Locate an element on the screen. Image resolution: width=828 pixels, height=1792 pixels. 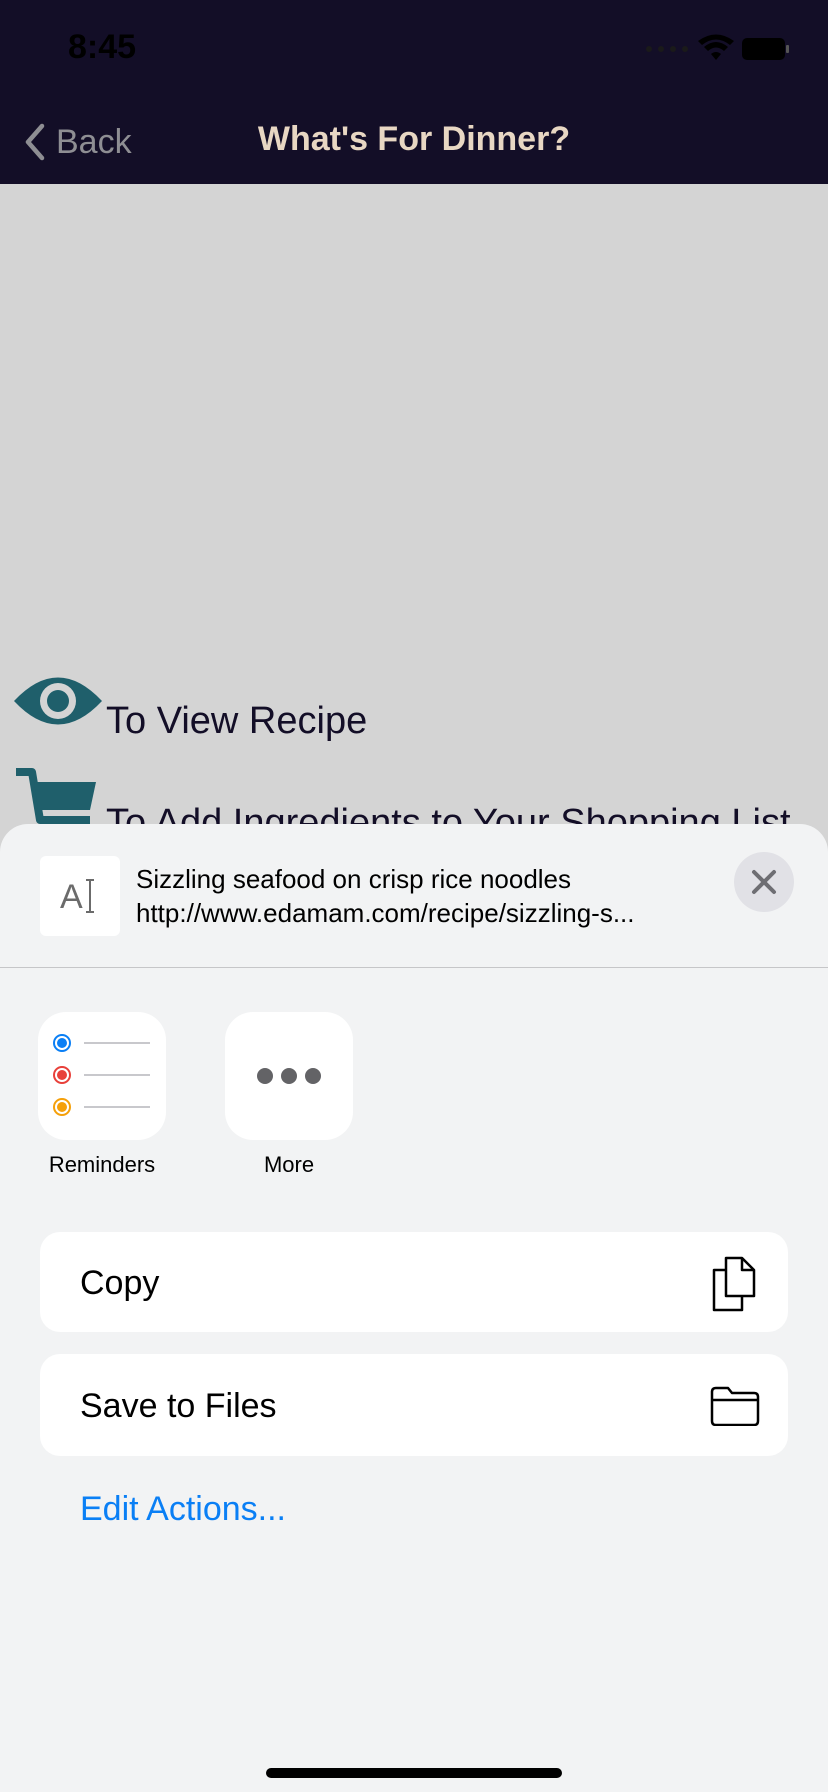
status-time: 8:45 is located at coordinates (102, 47).